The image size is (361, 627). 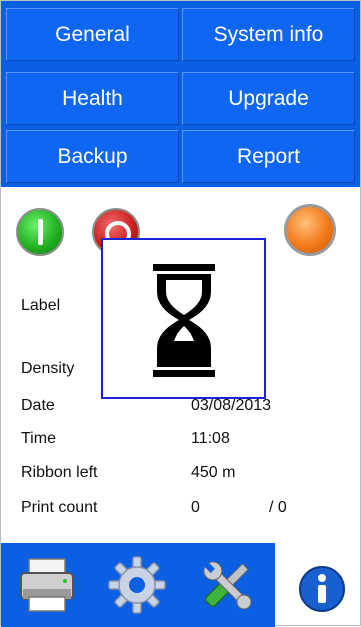 What do you see at coordinates (38, 405) in the screenshot?
I see `date-label: Date` at bounding box center [38, 405].